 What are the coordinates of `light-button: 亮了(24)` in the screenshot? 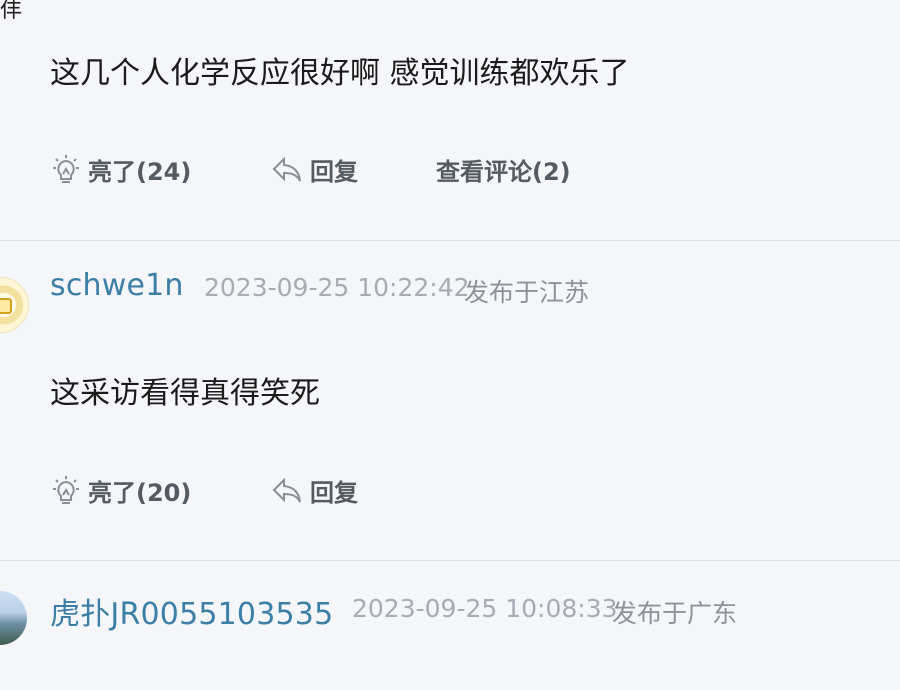 It's located at (121, 169).